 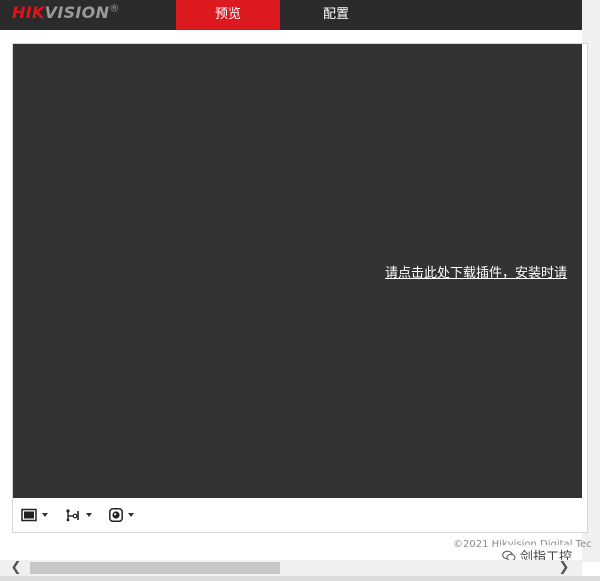 I want to click on capture-button, so click(x=121, y=515).